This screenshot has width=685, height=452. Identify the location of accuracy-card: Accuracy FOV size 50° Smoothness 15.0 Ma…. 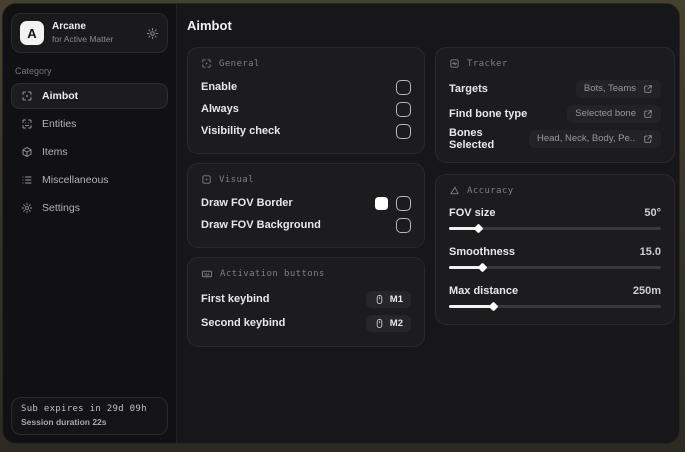
(555, 249).